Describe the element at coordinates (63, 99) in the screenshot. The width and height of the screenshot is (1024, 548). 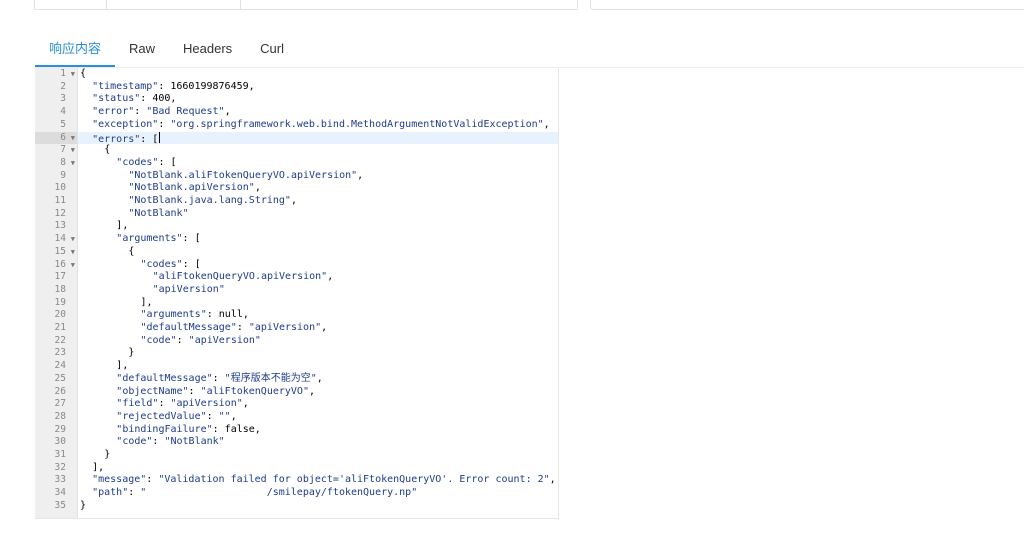
I see `line-number-text: 3` at that location.